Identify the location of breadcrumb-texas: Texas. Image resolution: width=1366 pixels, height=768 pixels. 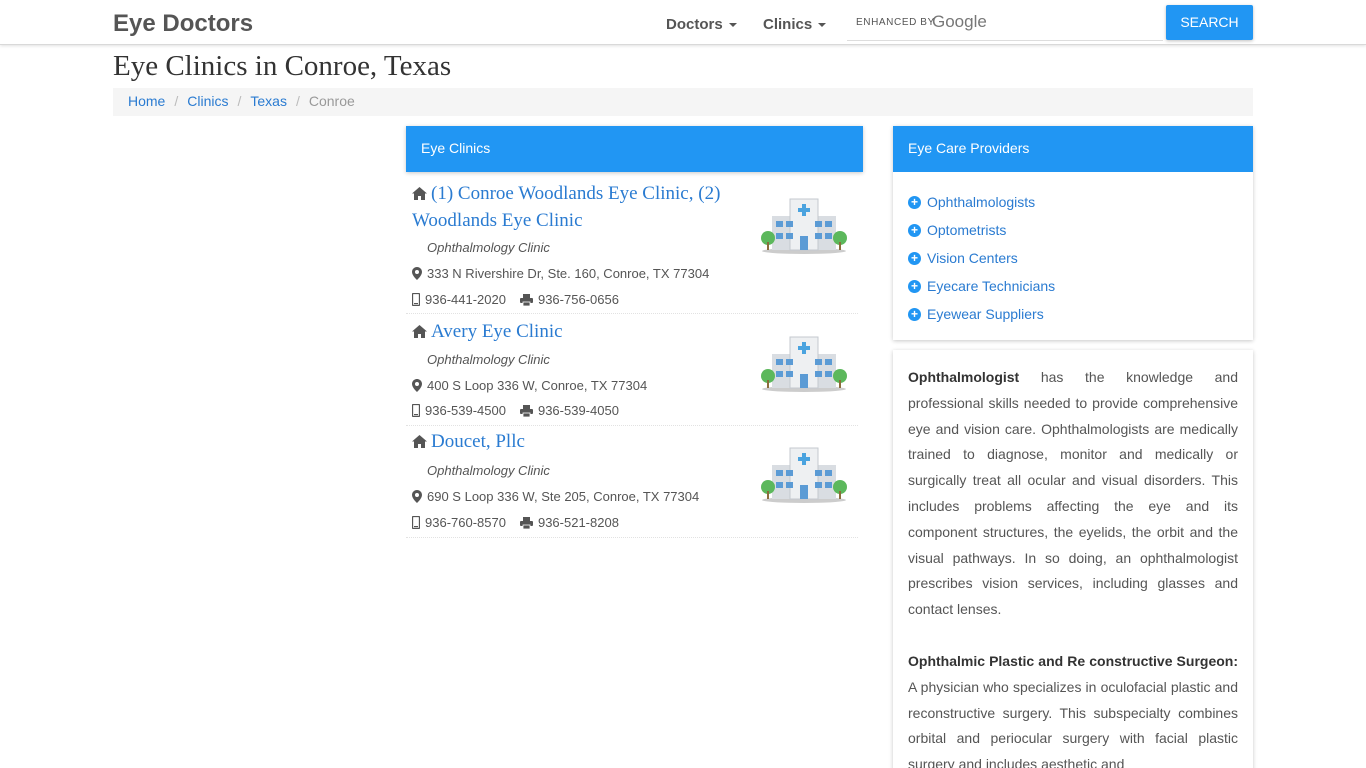
(268, 101).